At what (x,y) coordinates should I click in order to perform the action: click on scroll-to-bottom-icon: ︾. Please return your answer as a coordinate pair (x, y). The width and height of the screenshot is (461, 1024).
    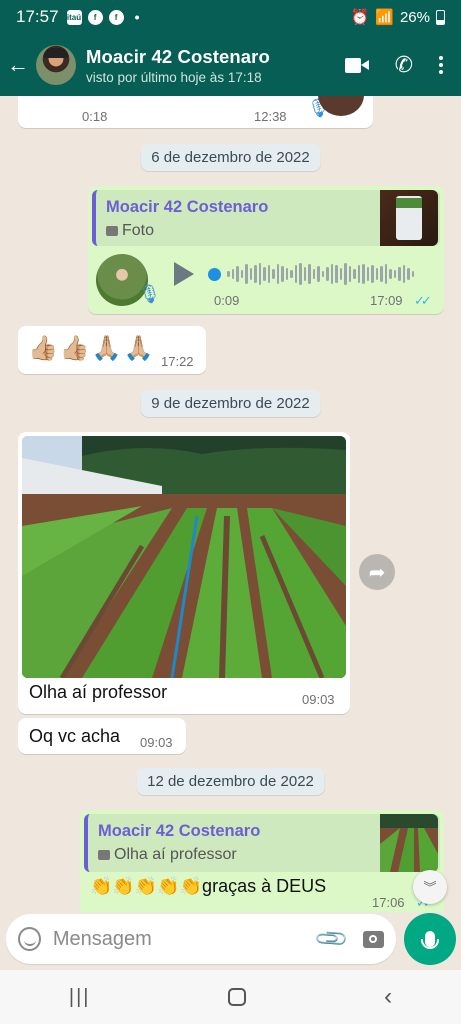
    Looking at the image, I should click on (430, 887).